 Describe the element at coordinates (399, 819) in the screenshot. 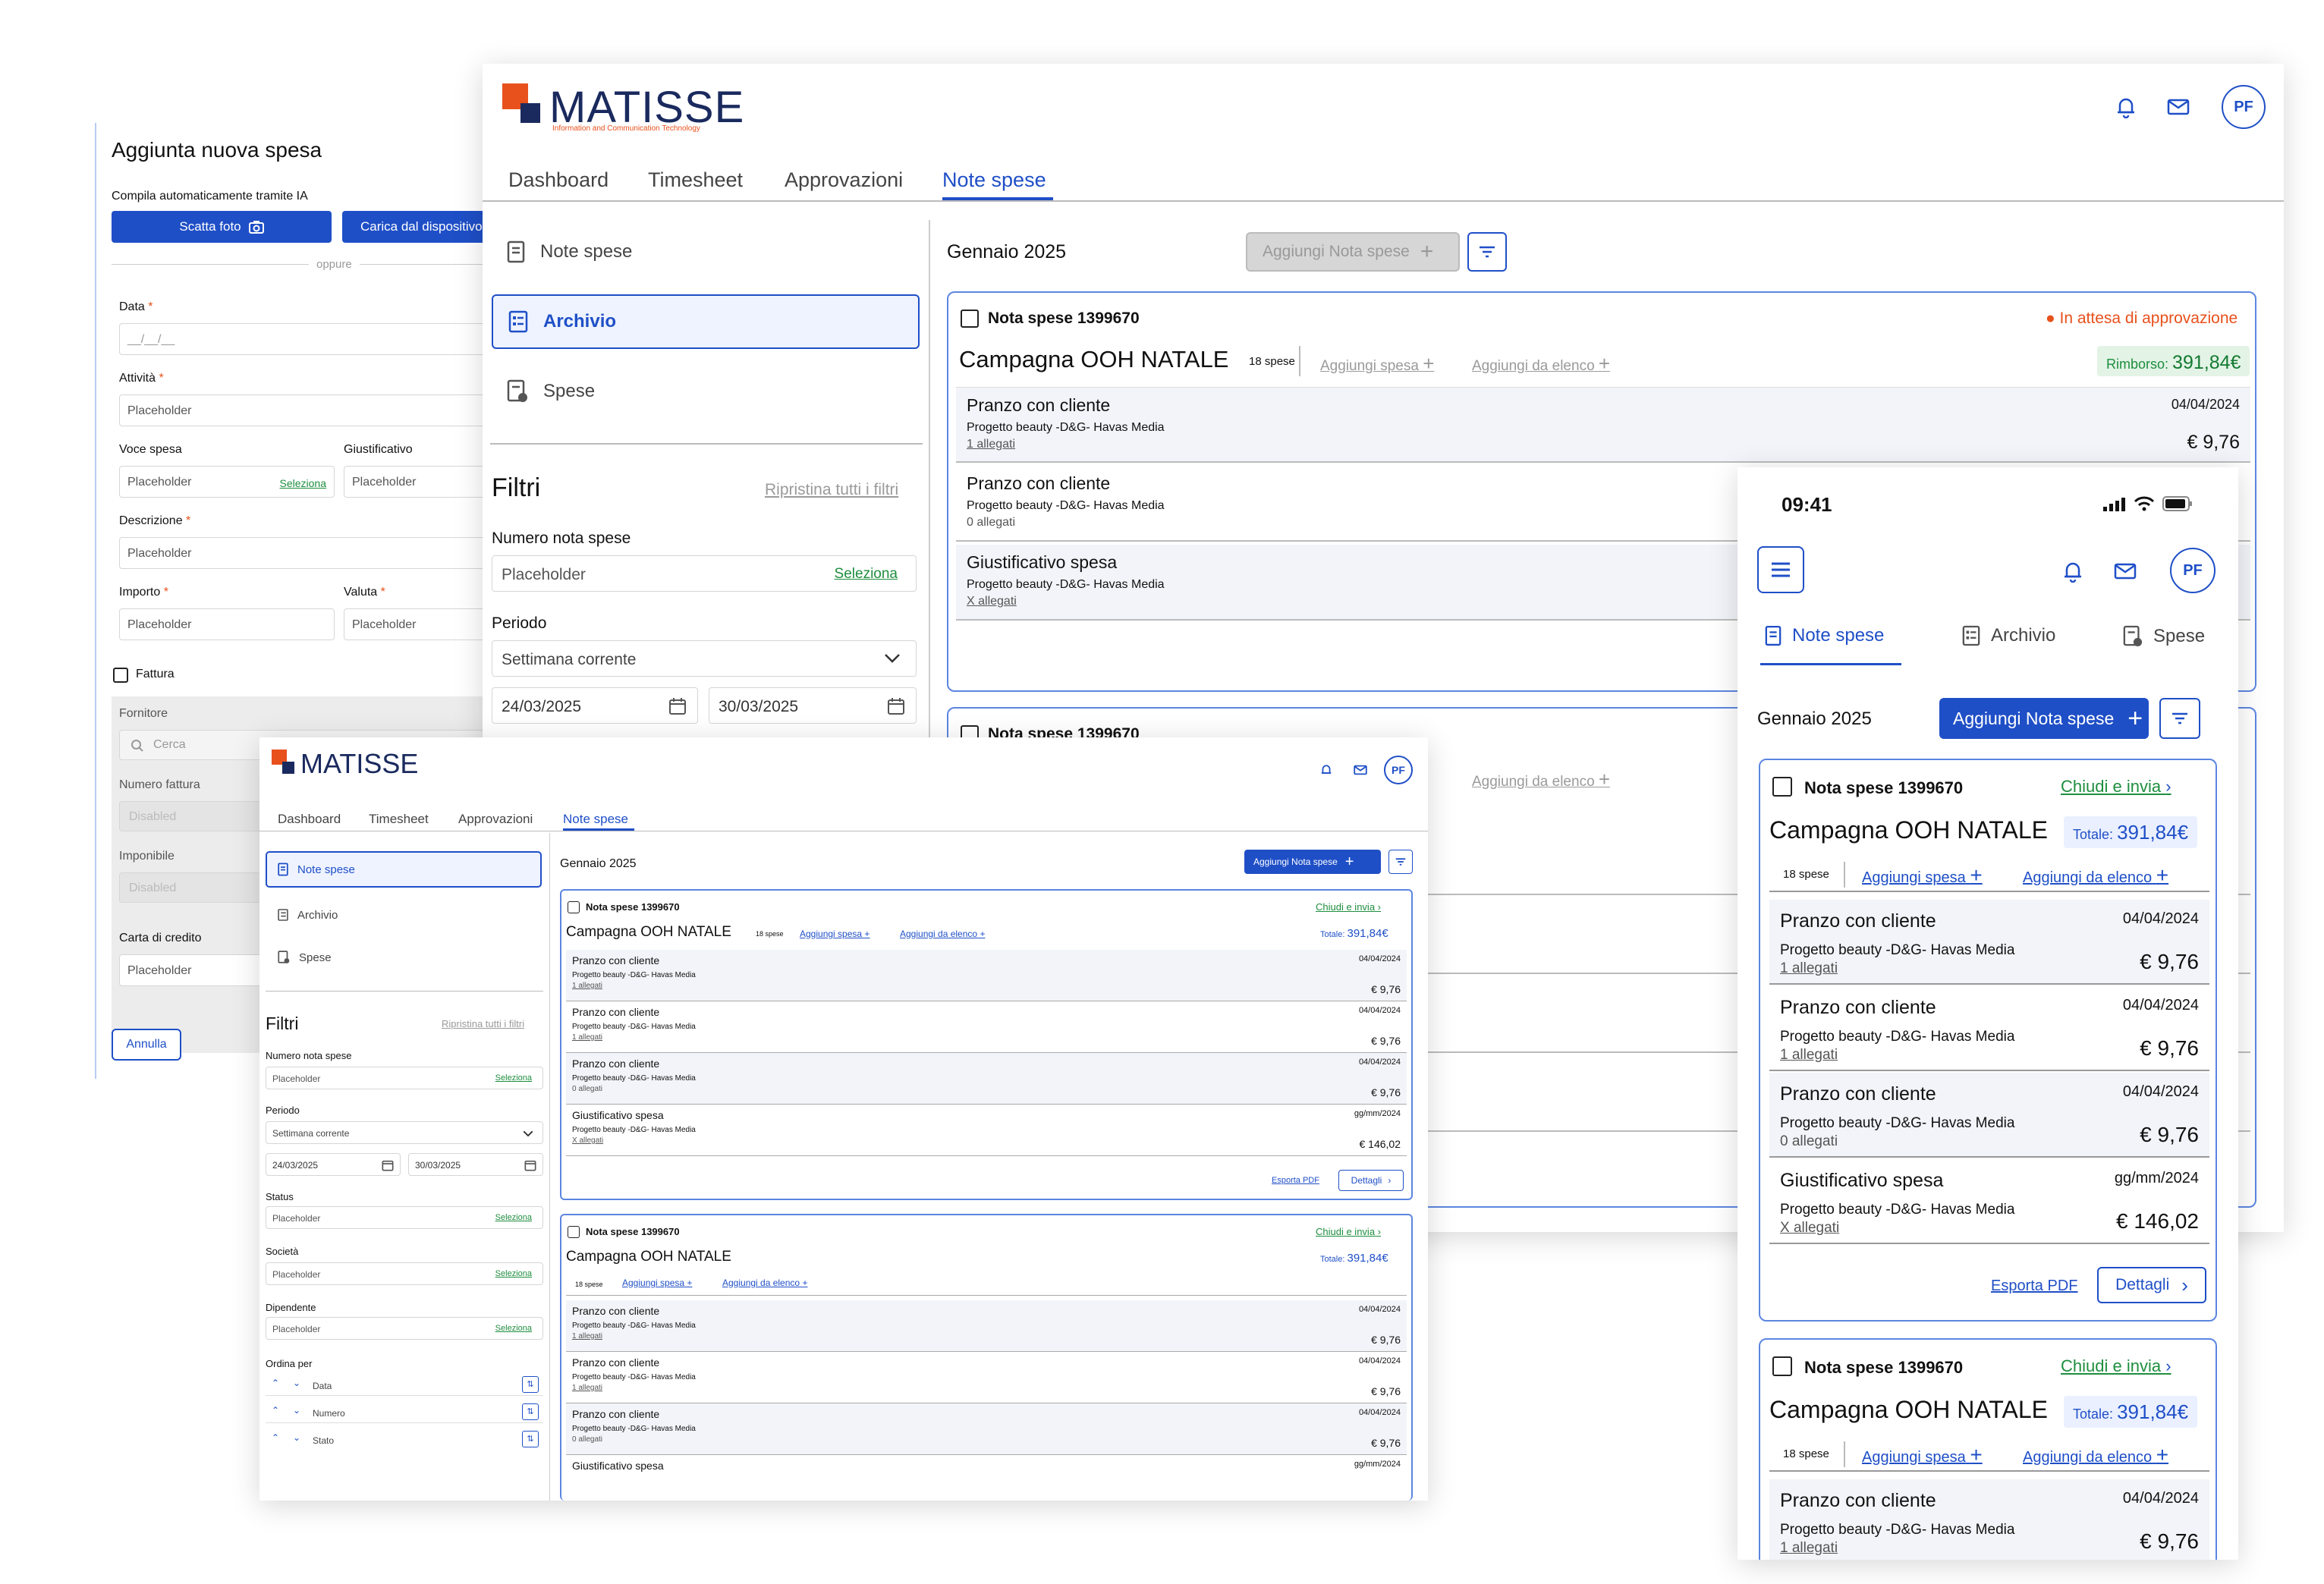

I see `tab-timesheet: Timesheet` at that location.